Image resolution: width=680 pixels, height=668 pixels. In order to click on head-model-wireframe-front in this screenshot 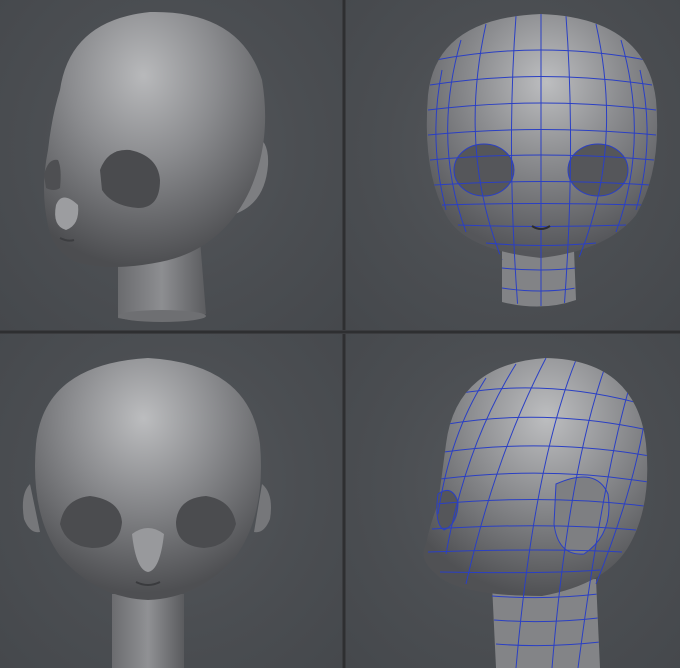, I will do `click(542, 160)`.